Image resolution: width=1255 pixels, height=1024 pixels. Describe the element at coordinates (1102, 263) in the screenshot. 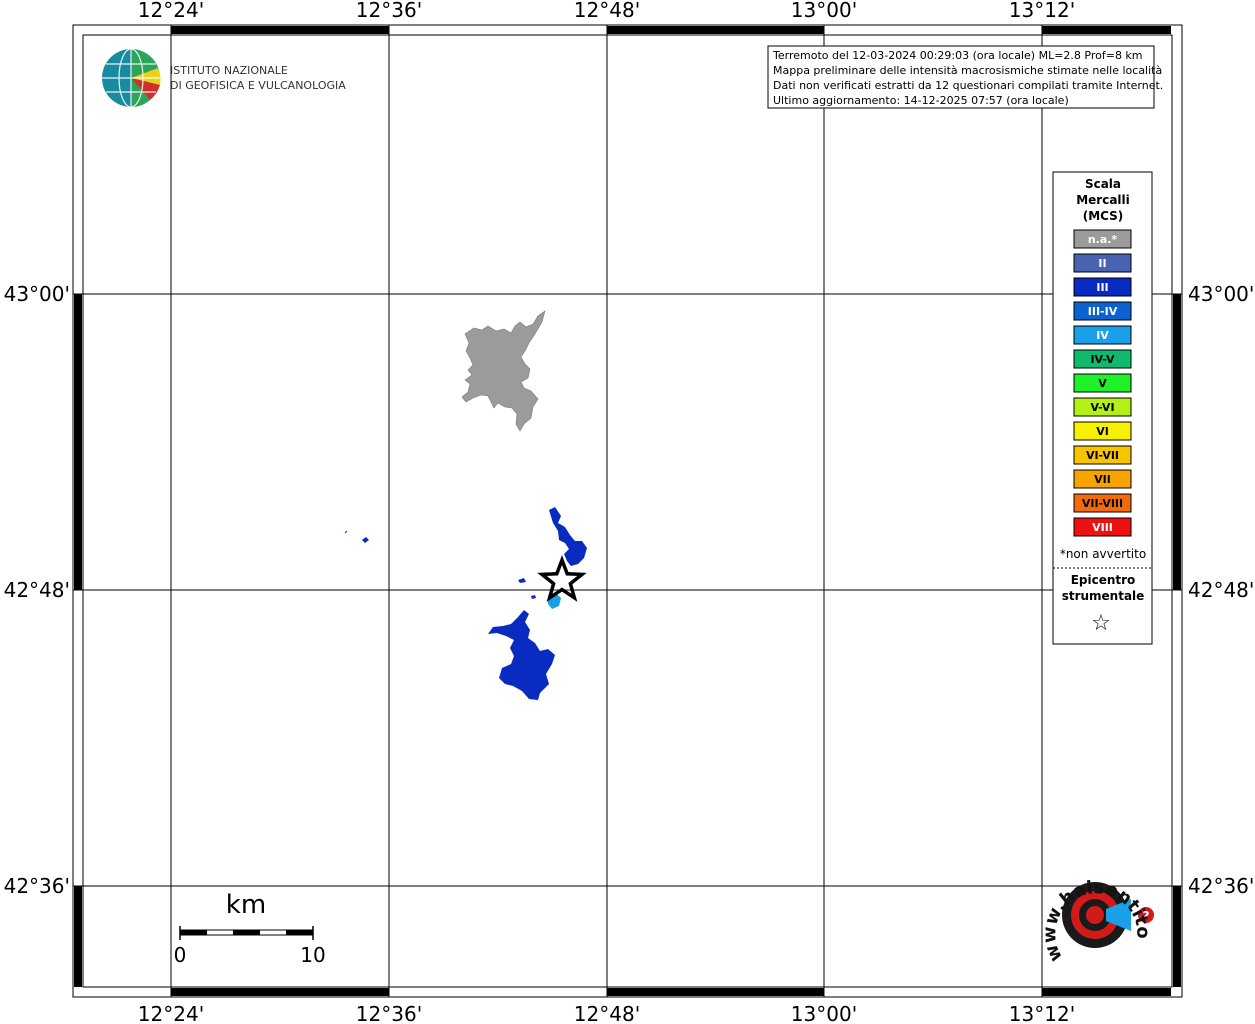

I see `legend-swatch-label: II` at that location.